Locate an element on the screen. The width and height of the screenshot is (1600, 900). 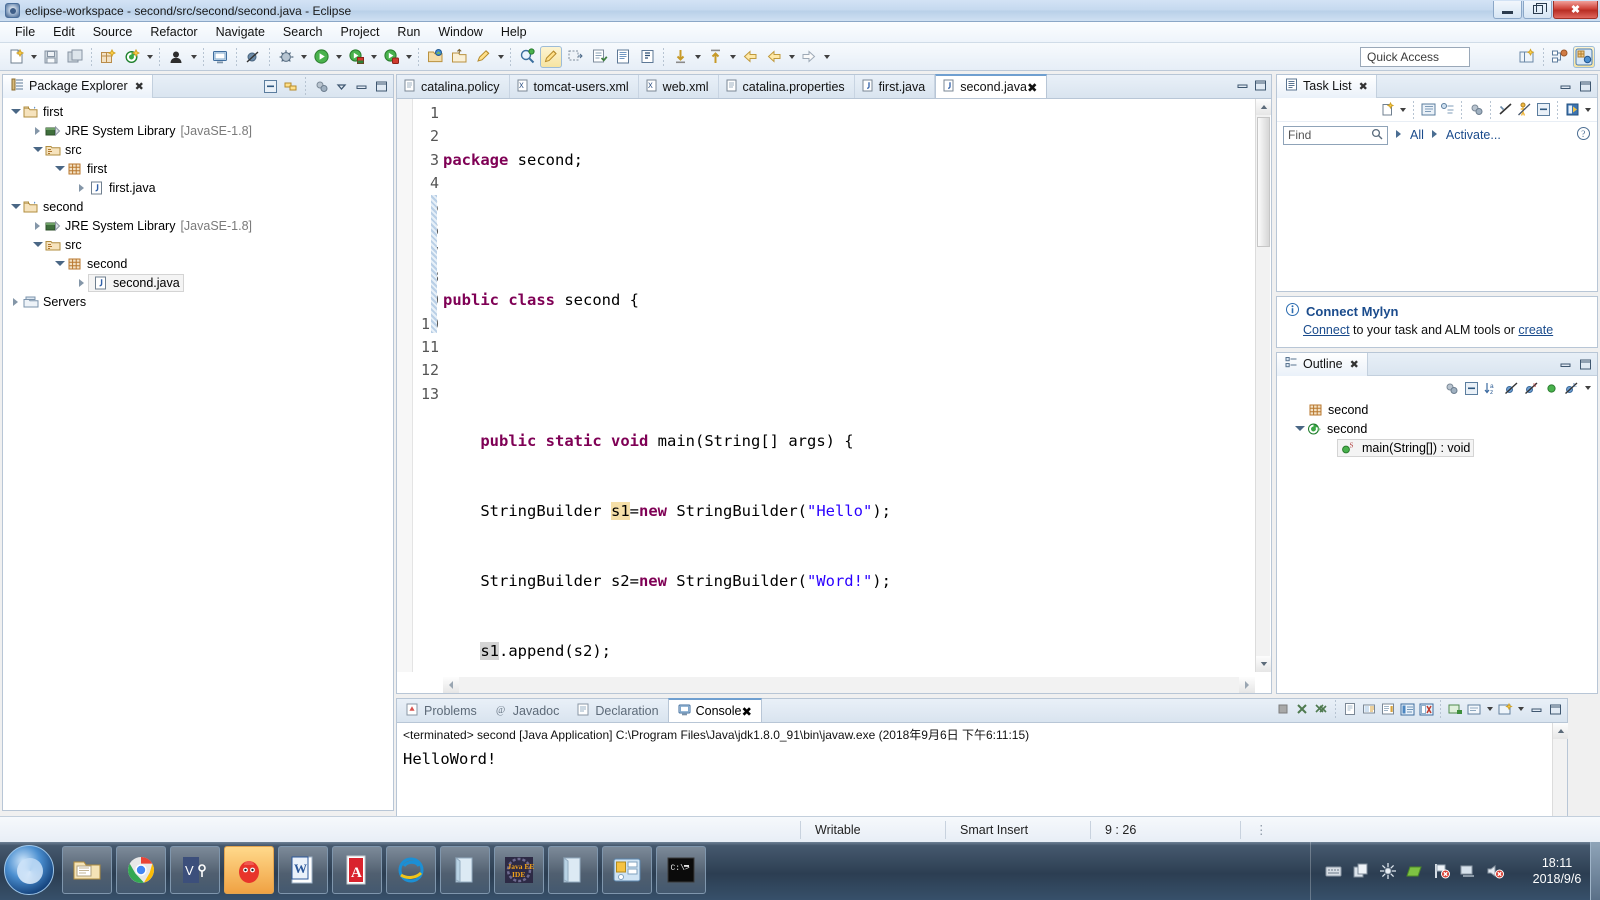
run-external-tools-button is located at coordinates (356, 57).